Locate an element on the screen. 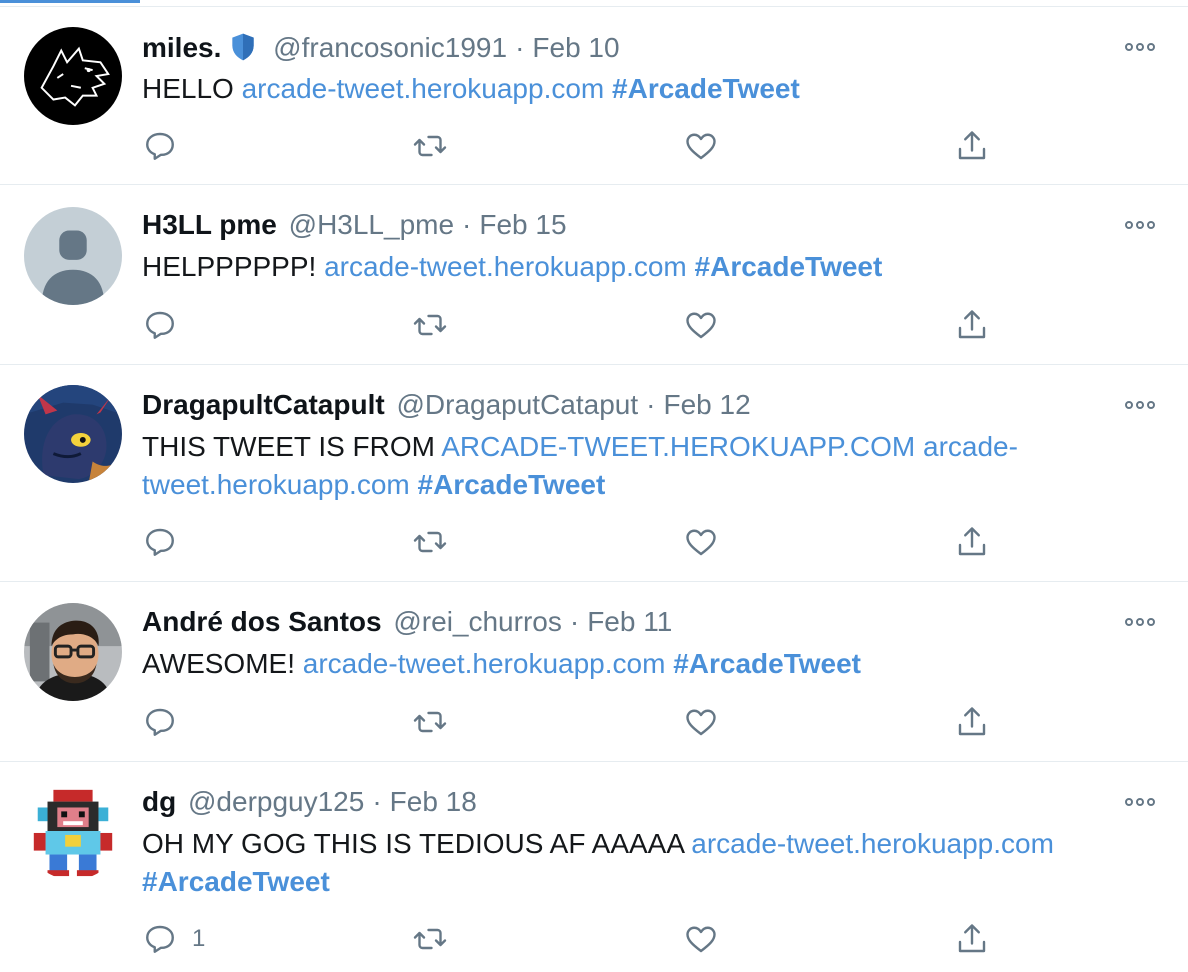 Image resolution: width=1188 pixels, height=972 pixels. handle: @DragaputCataput is located at coordinates (517, 404).